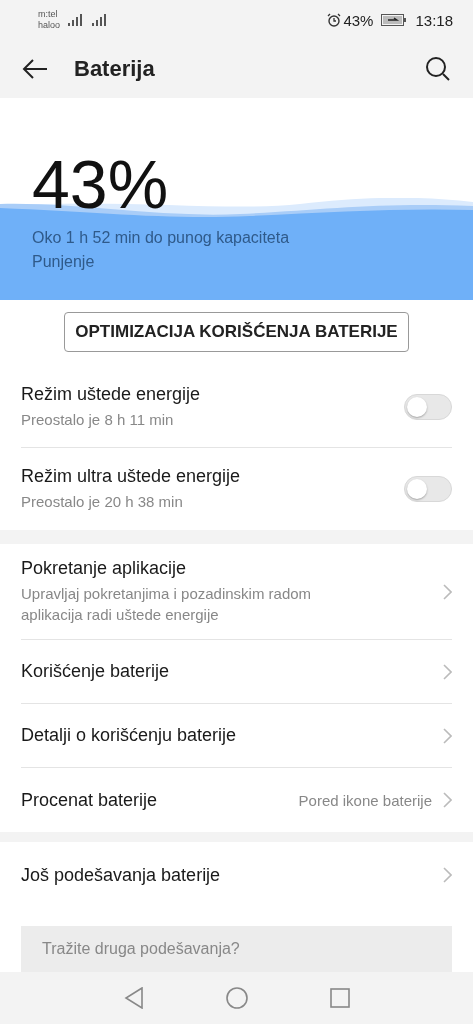 The image size is (473, 1024). Describe the element at coordinates (236, 332) in the screenshot. I see `optimize-button: OPTIMIZACIJA KORIŠĆENJA BATERIJE` at that location.